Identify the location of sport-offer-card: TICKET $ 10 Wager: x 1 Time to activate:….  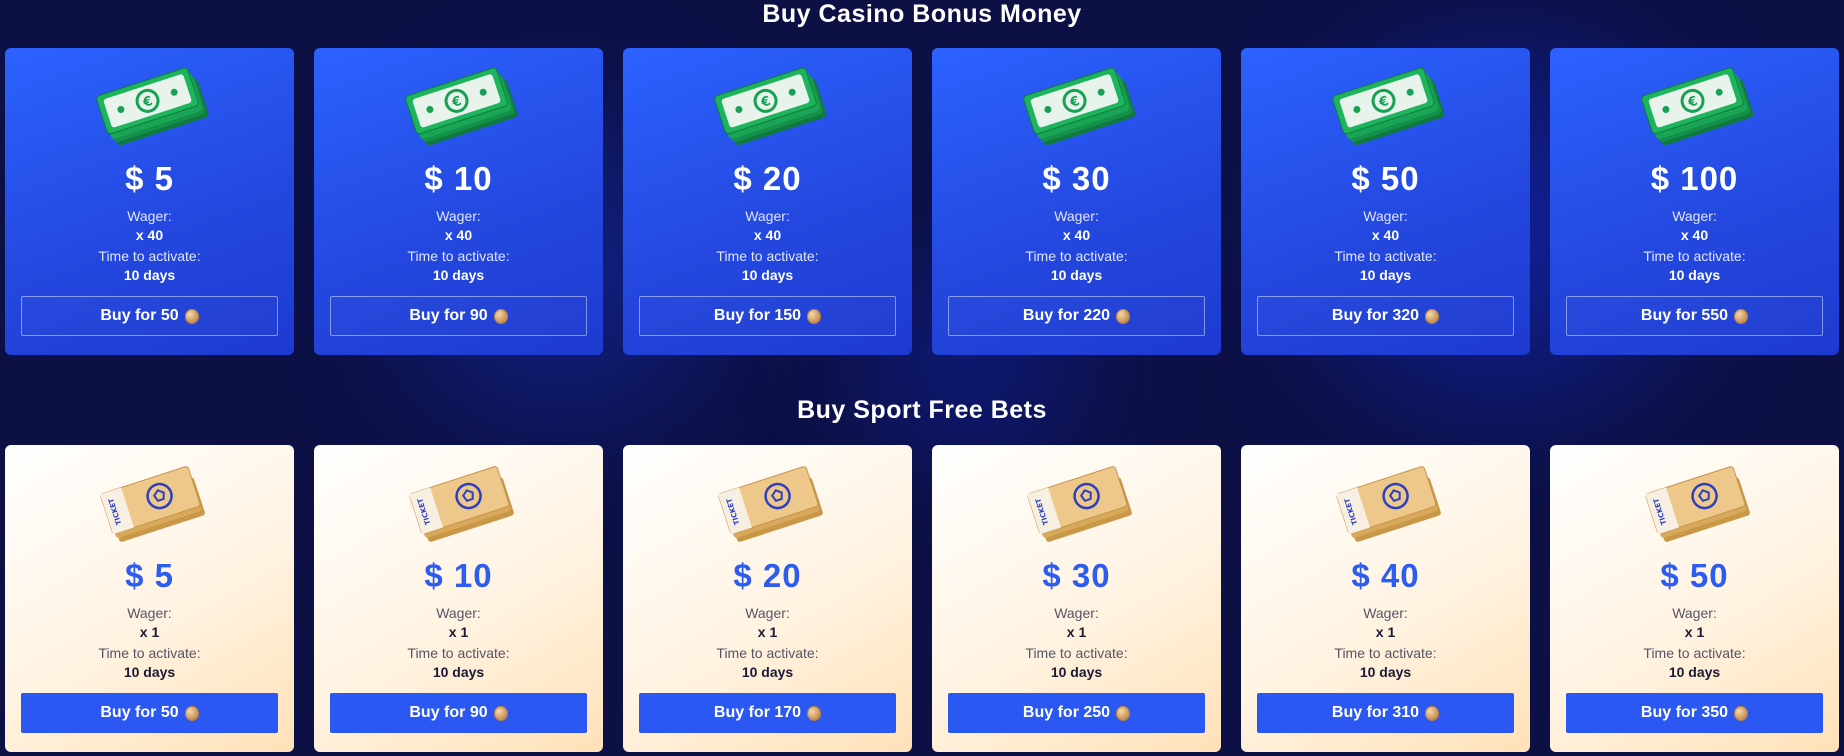
(458, 598).